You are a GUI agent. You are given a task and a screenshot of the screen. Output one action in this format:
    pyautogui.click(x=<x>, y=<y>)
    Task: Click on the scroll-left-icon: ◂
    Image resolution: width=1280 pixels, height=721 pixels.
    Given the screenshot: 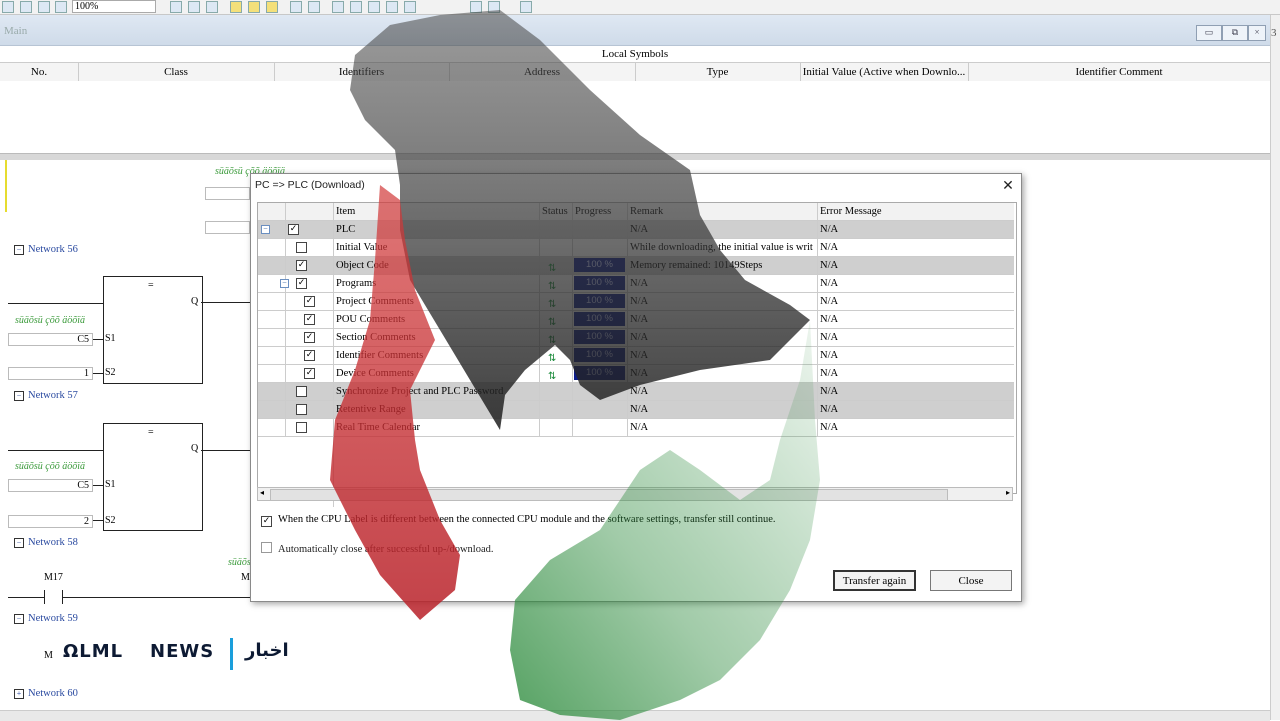 What is the action you would take?
    pyautogui.click(x=262, y=492)
    